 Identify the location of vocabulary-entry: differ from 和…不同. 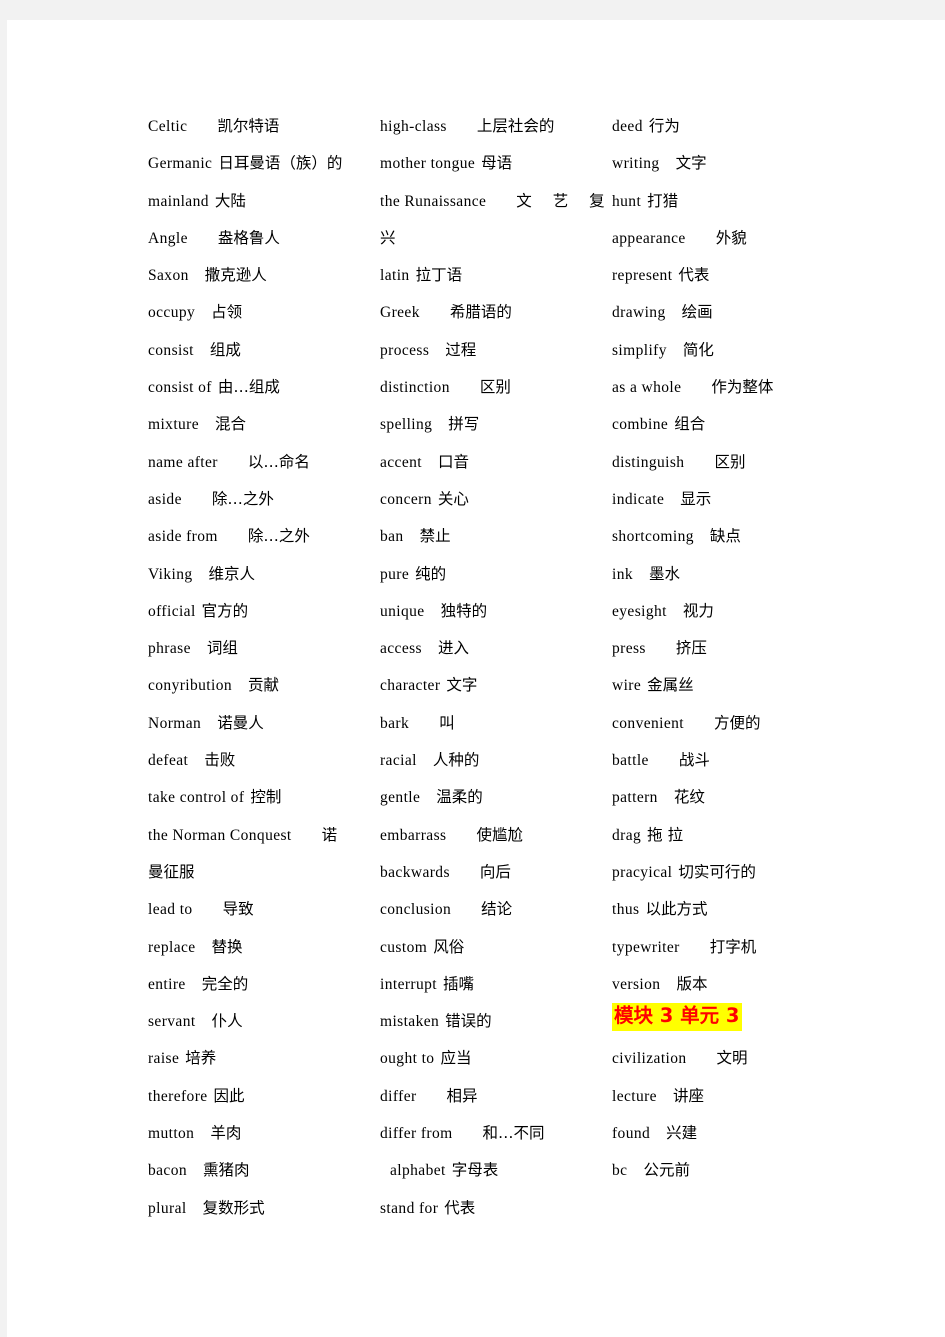
(496, 1133).